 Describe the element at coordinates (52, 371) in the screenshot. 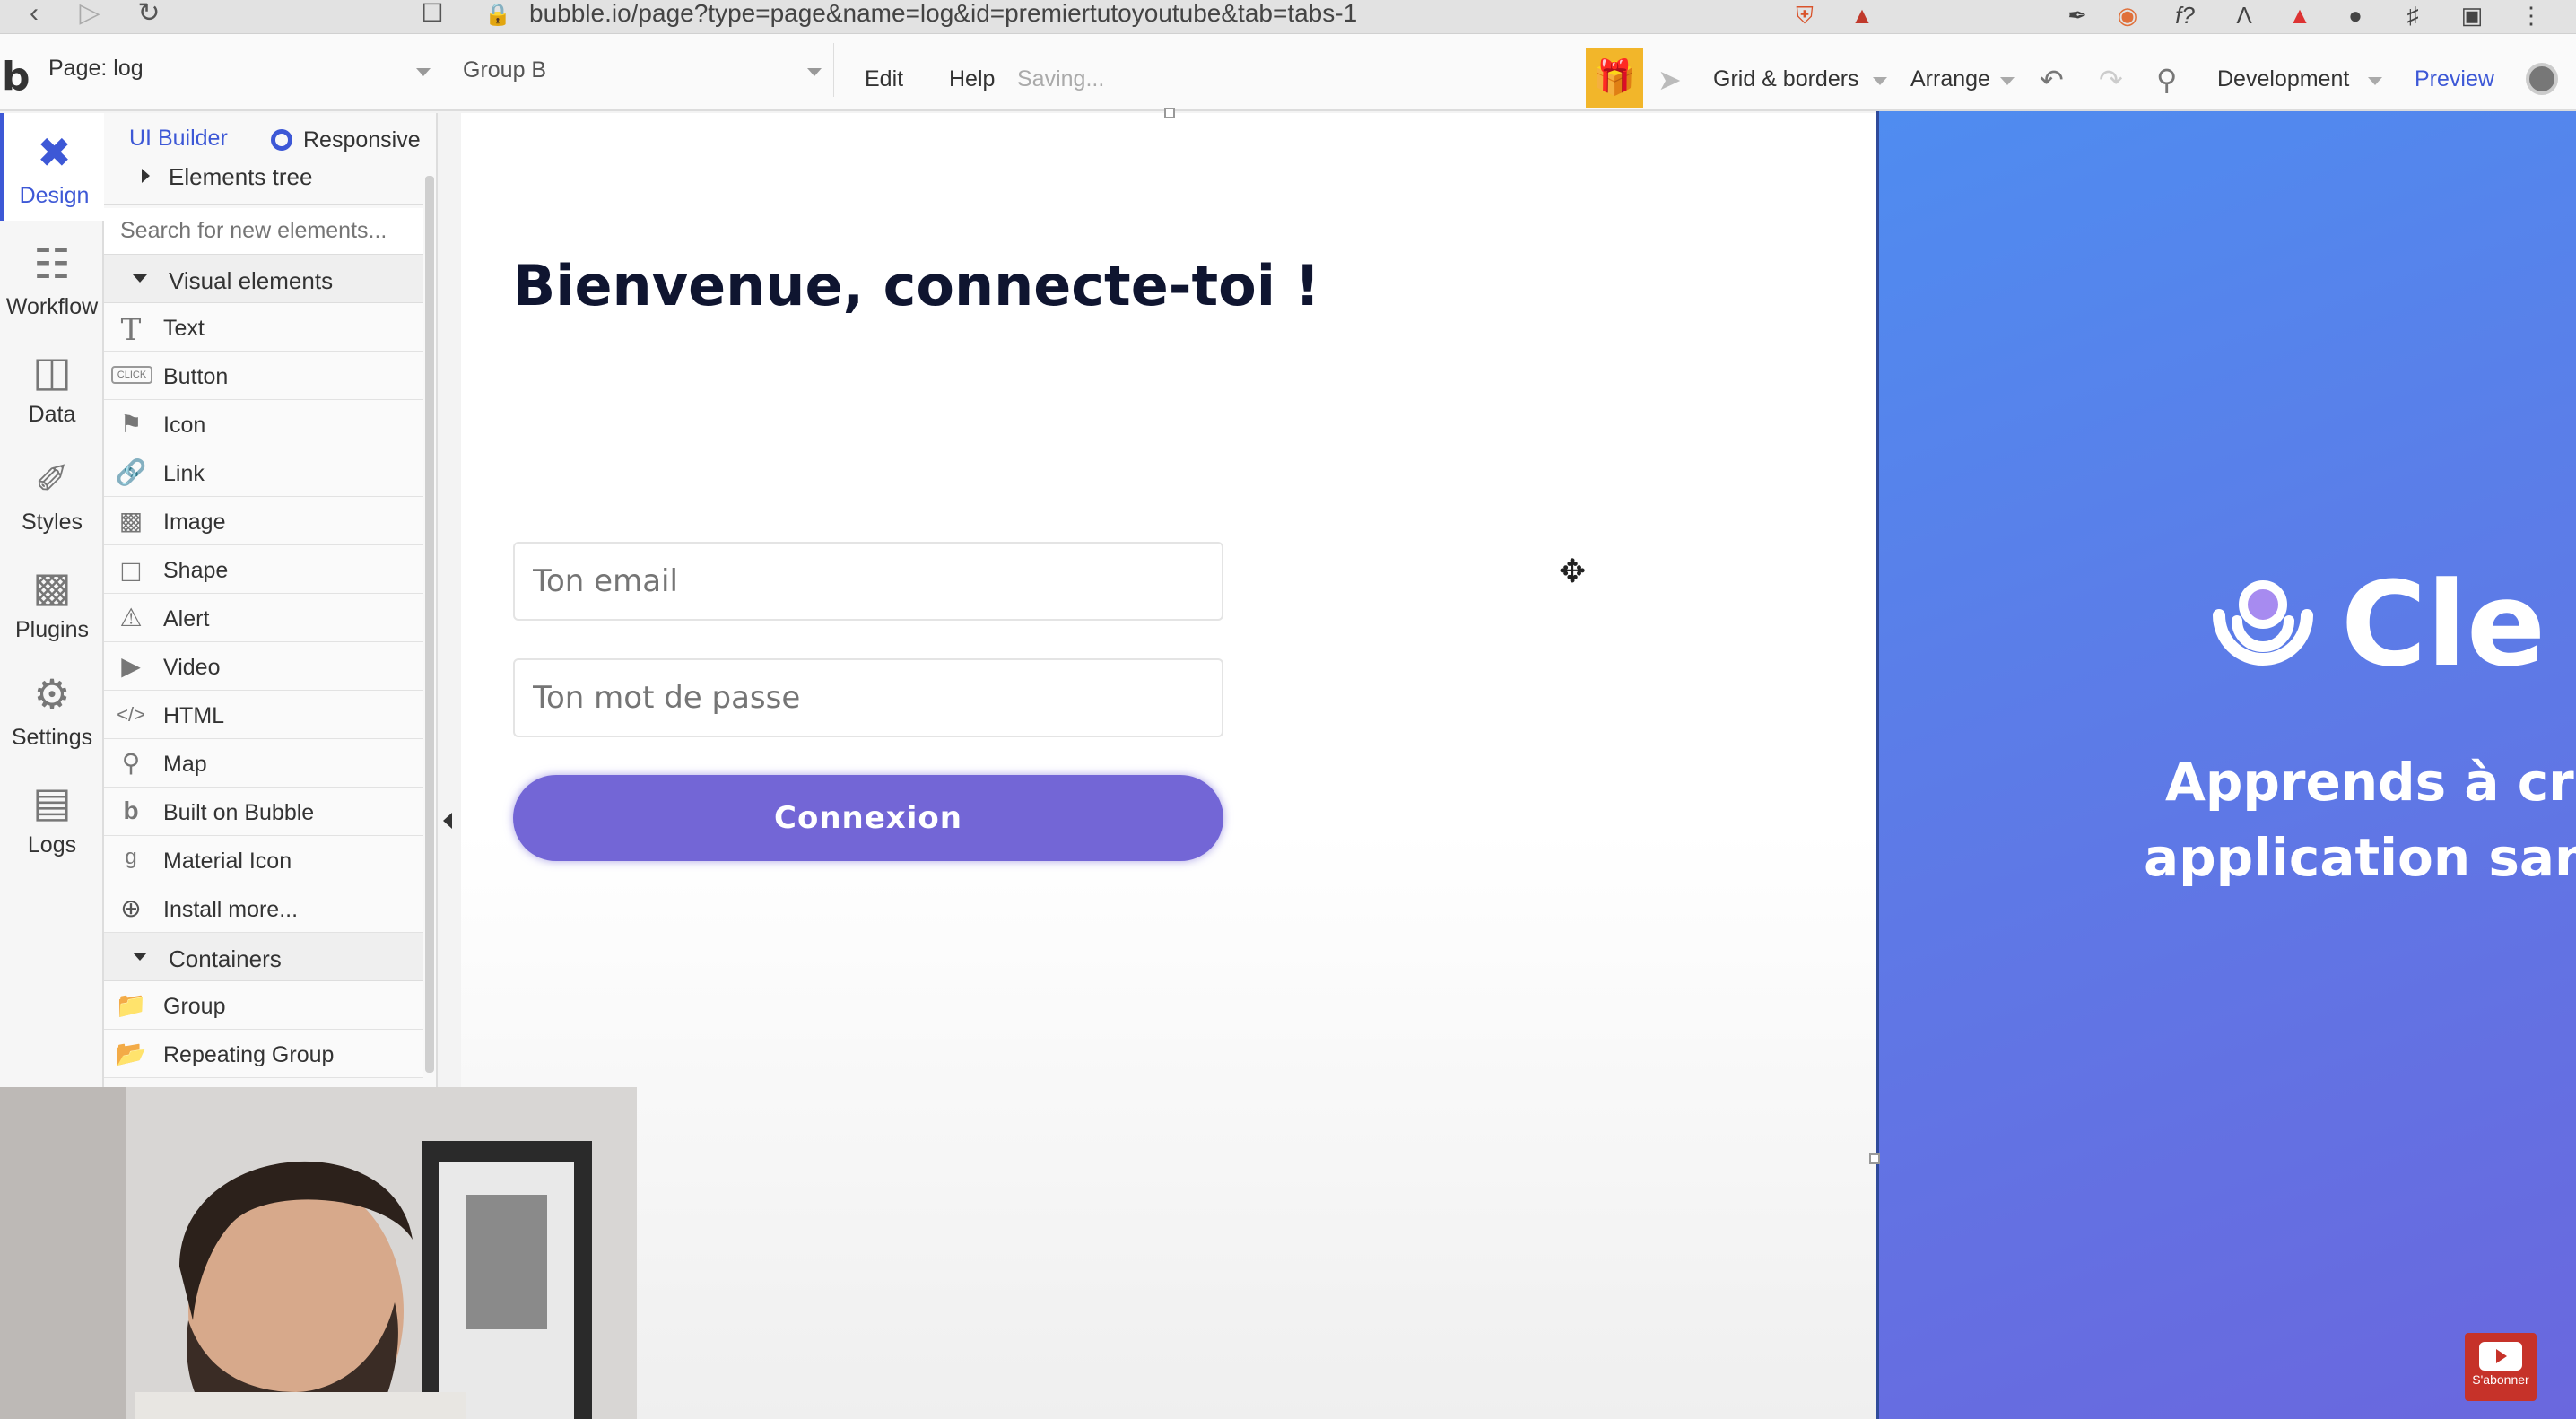

I see `data-icon: ◫` at that location.